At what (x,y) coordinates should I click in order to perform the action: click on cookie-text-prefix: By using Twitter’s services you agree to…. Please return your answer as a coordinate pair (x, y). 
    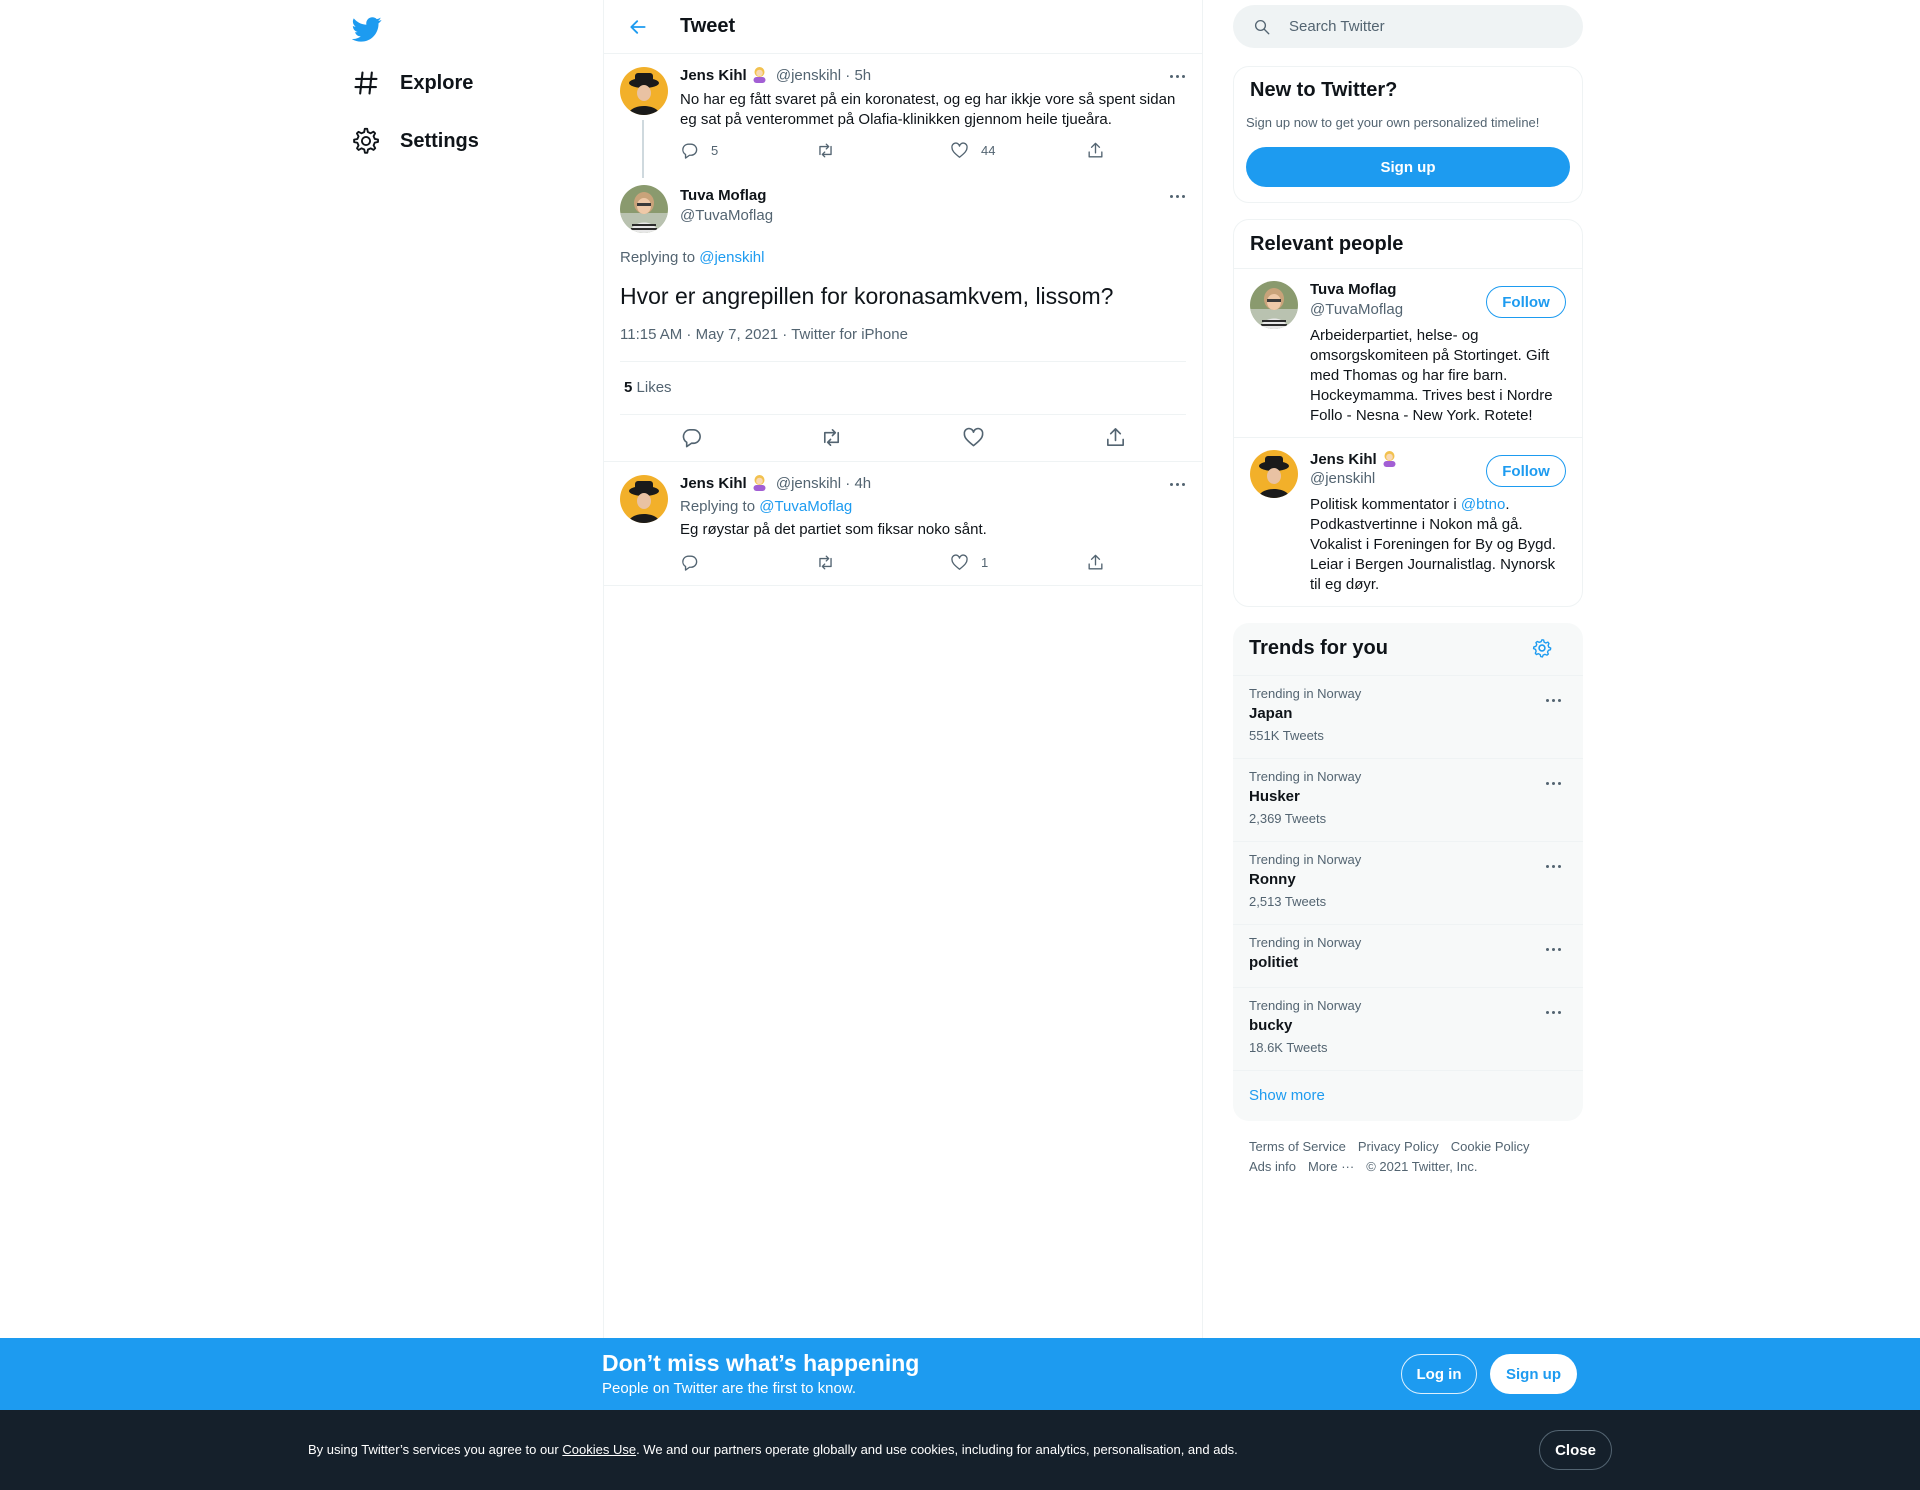
    Looking at the image, I should click on (435, 1449).